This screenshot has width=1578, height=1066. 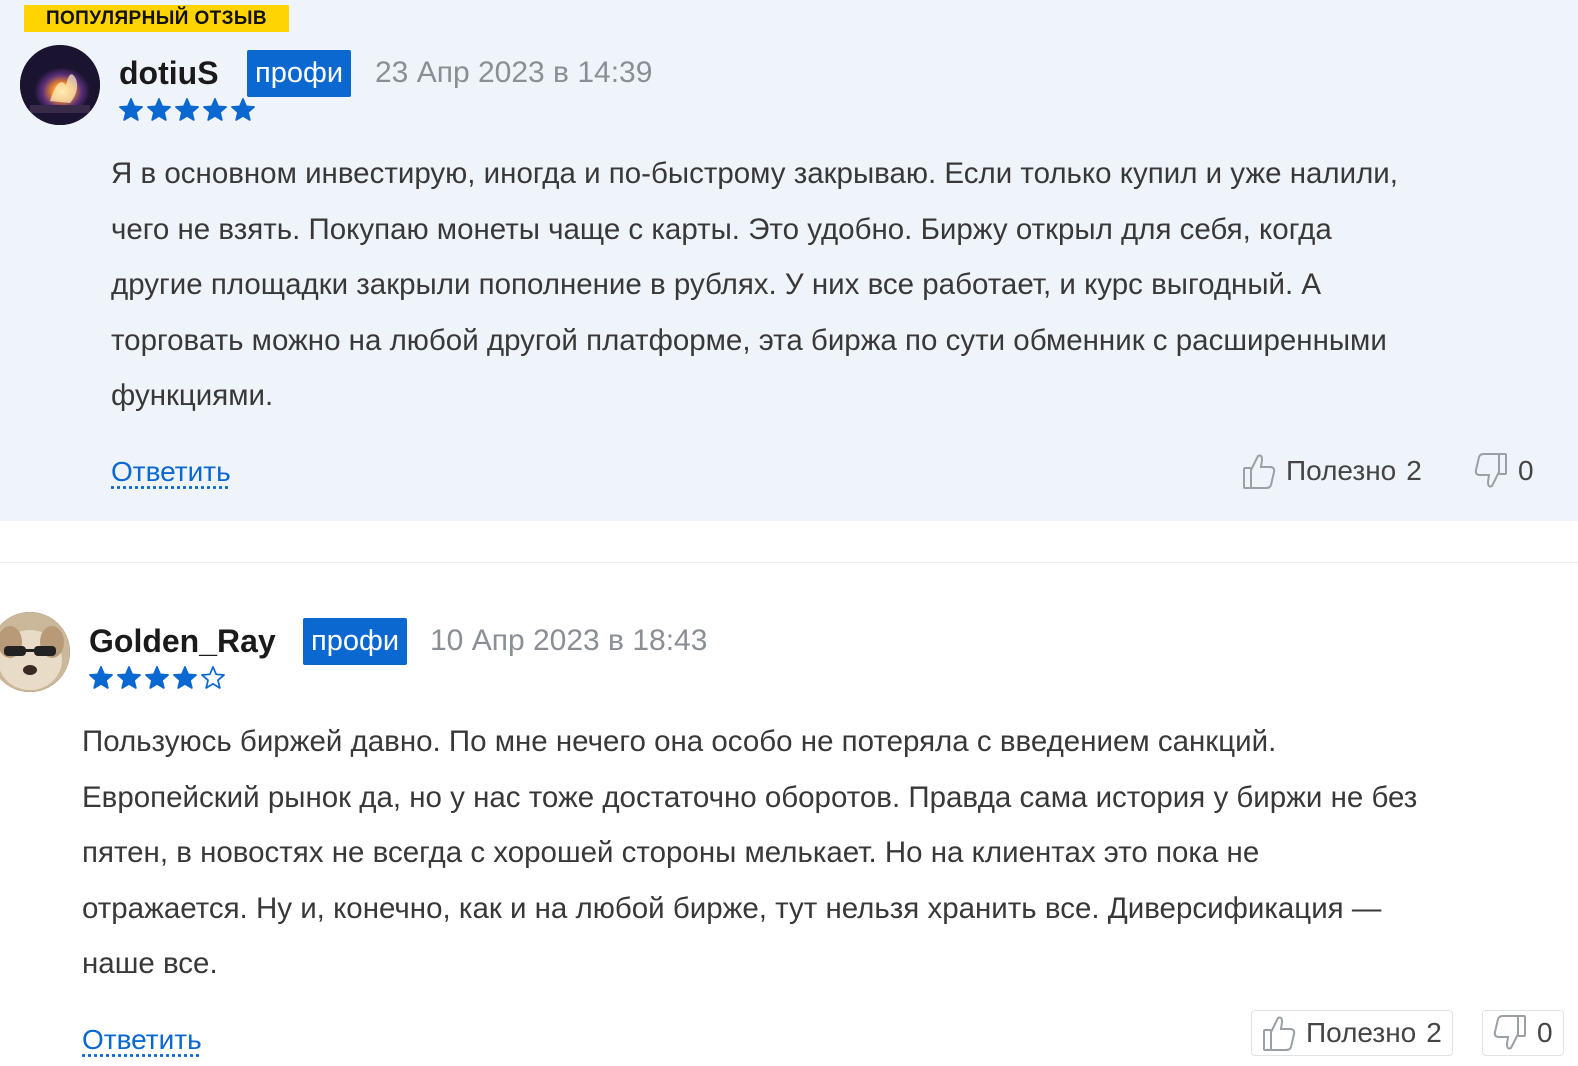 What do you see at coordinates (514, 72) in the screenshot?
I see `review-date: 23 Апр 2023 в 14:39` at bounding box center [514, 72].